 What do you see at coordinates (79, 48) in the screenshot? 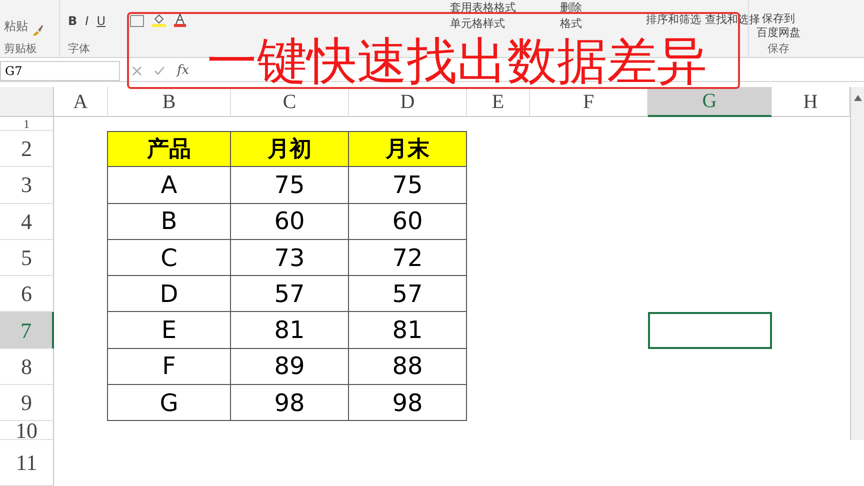
I see `group-label: 字体` at bounding box center [79, 48].